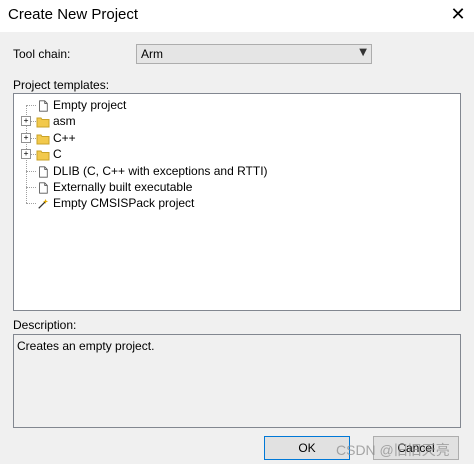 Image resolution: width=474 pixels, height=464 pixels. Describe the element at coordinates (43, 203) in the screenshot. I see `wand-icon` at that location.